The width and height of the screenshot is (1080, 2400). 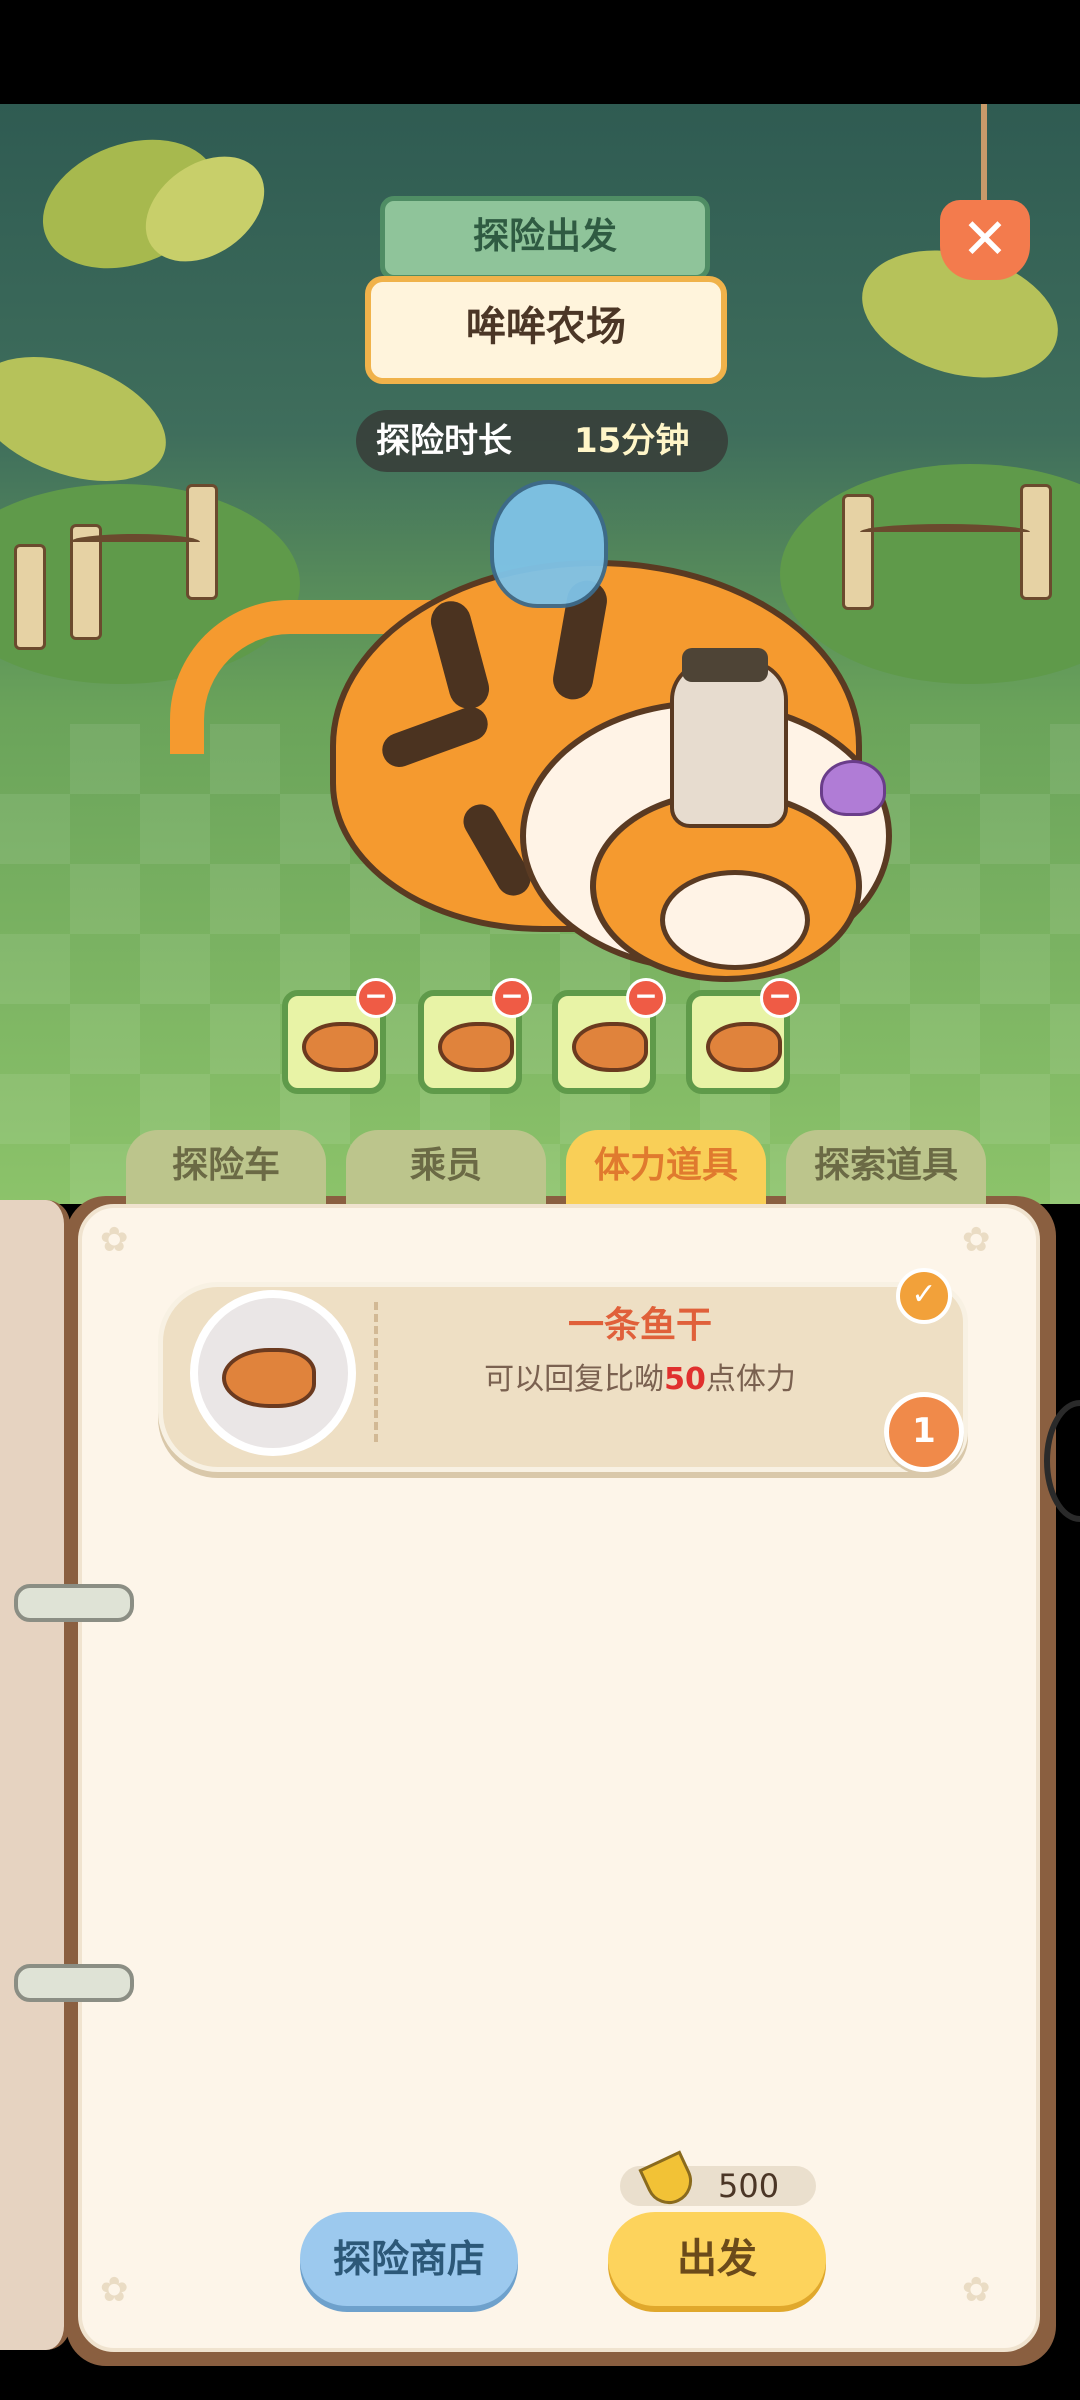 What do you see at coordinates (924, 1296) in the screenshot?
I see `selected-check-icon: ✓` at bounding box center [924, 1296].